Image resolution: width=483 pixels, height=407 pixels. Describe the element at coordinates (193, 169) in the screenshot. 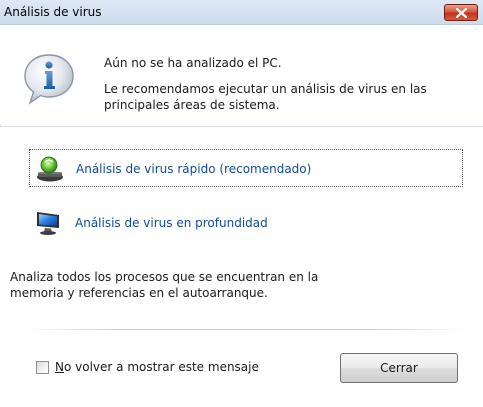

I see `quick-scan-label: Análisis de virus rápido (recomendado)` at that location.